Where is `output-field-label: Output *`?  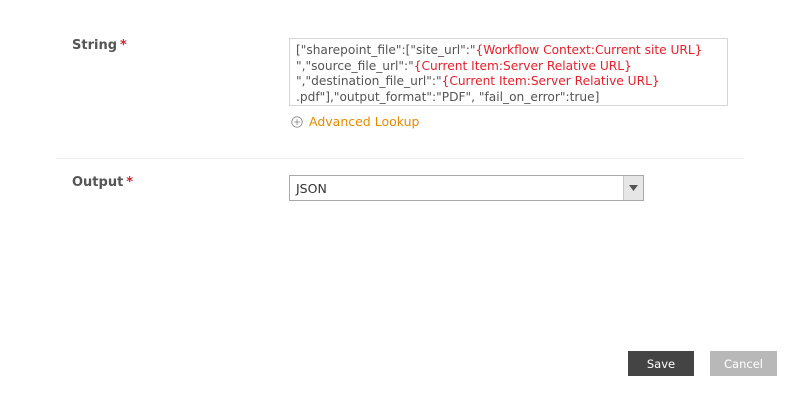 output-field-label: Output * is located at coordinates (102, 182).